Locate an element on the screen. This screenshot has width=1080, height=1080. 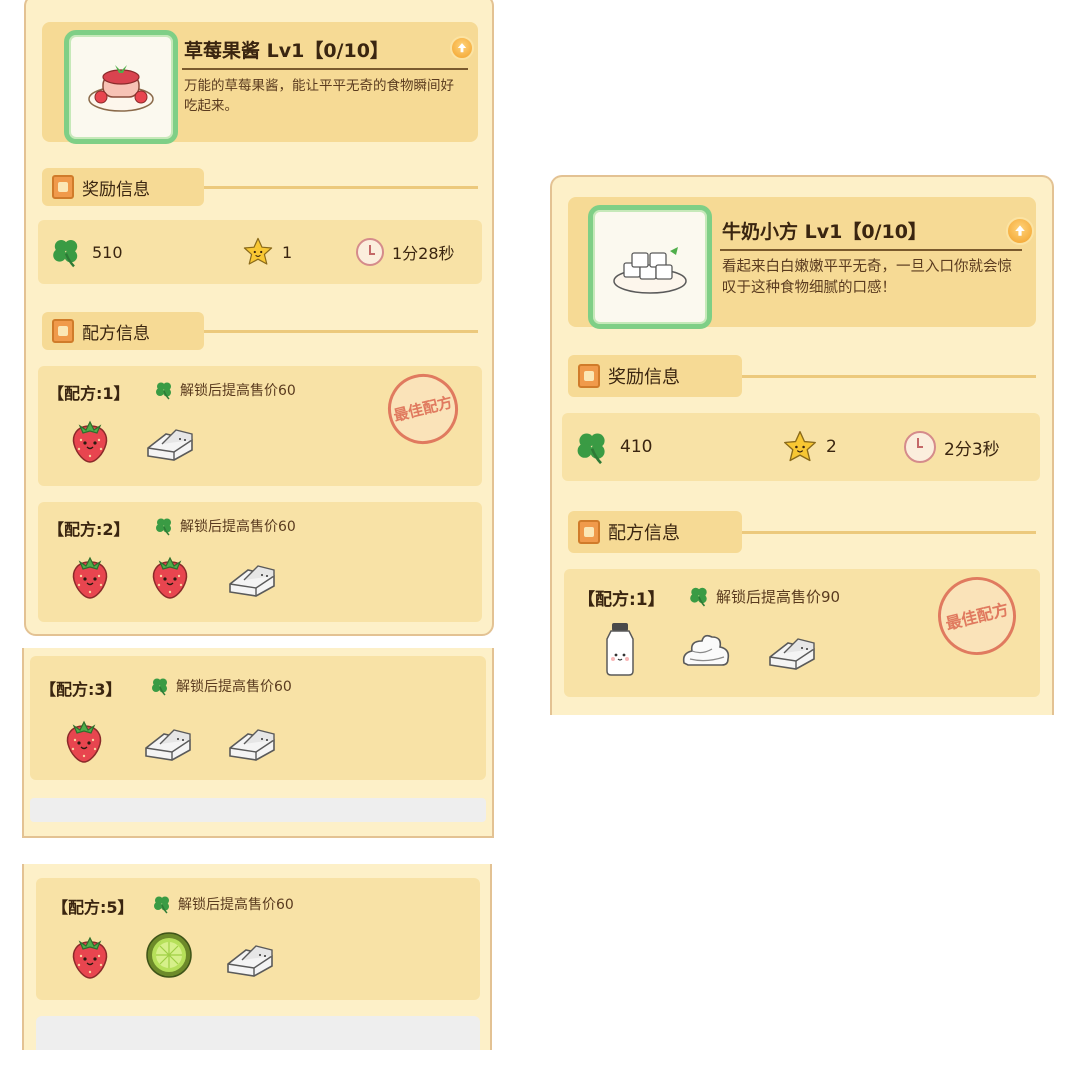
recipe-unlock-bonus: 解锁后提高售价90 is located at coordinates (764, 596).